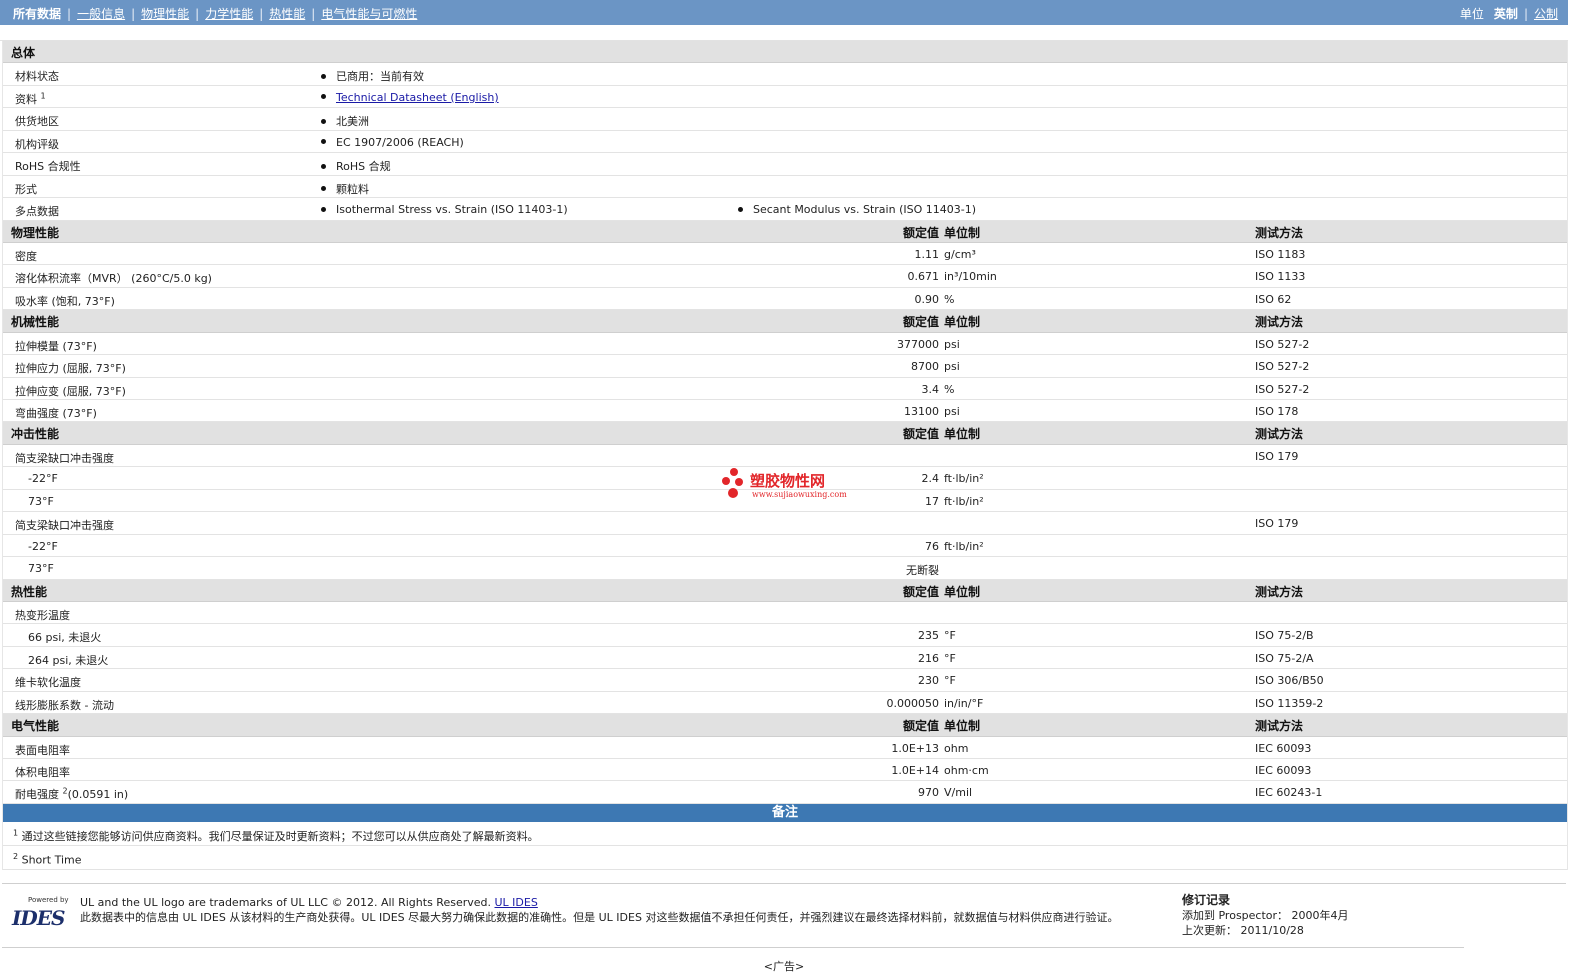  I want to click on ul-ides-link: UL IDES, so click(516, 902).